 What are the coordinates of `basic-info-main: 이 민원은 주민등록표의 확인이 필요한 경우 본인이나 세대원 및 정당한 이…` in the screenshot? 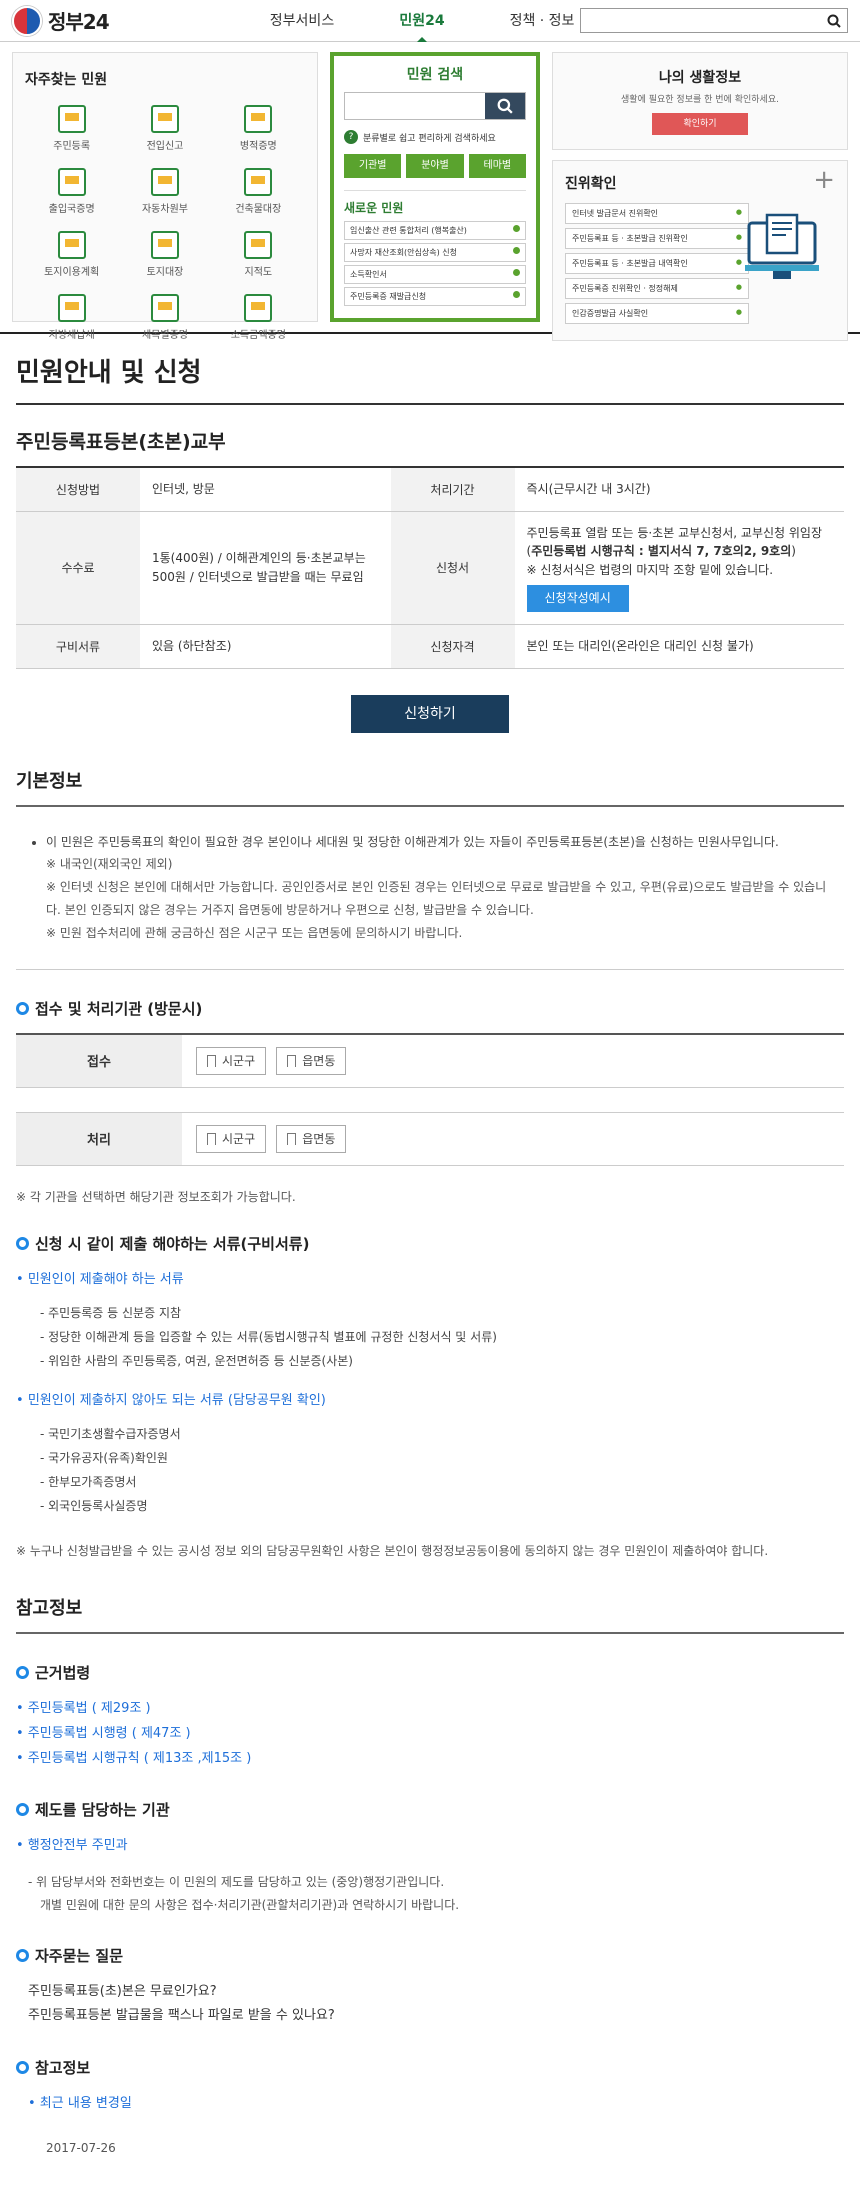 It's located at (412, 841).